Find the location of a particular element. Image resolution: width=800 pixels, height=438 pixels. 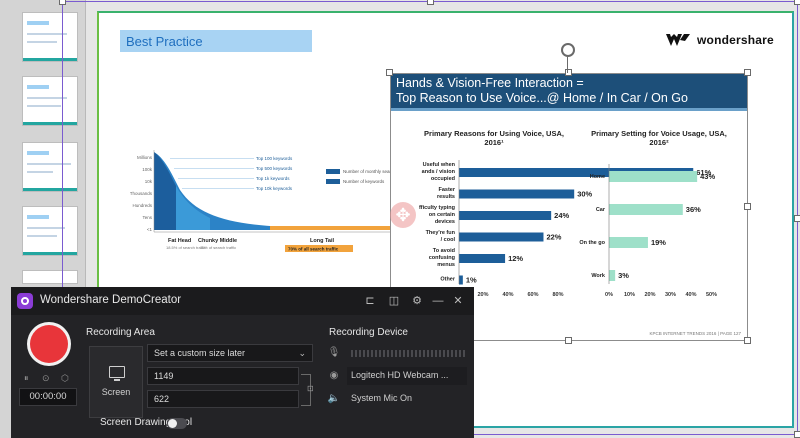

reason-x-tick-label: 60% is located at coordinates (532, 295).